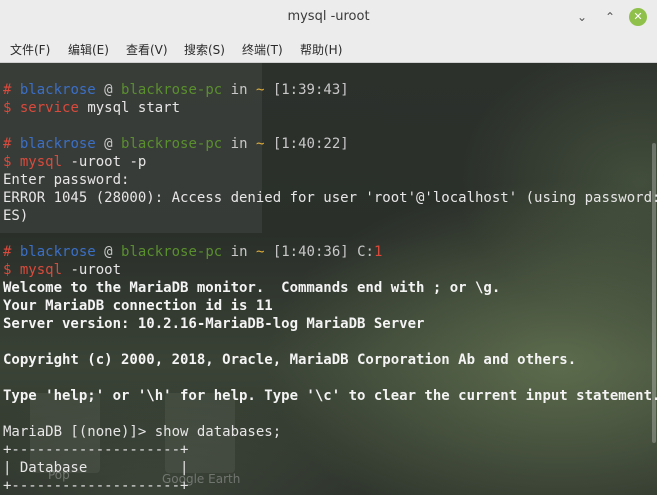 The width and height of the screenshot is (657, 495). What do you see at coordinates (610, 17) in the screenshot?
I see `maximize-icon: ⌃` at bounding box center [610, 17].